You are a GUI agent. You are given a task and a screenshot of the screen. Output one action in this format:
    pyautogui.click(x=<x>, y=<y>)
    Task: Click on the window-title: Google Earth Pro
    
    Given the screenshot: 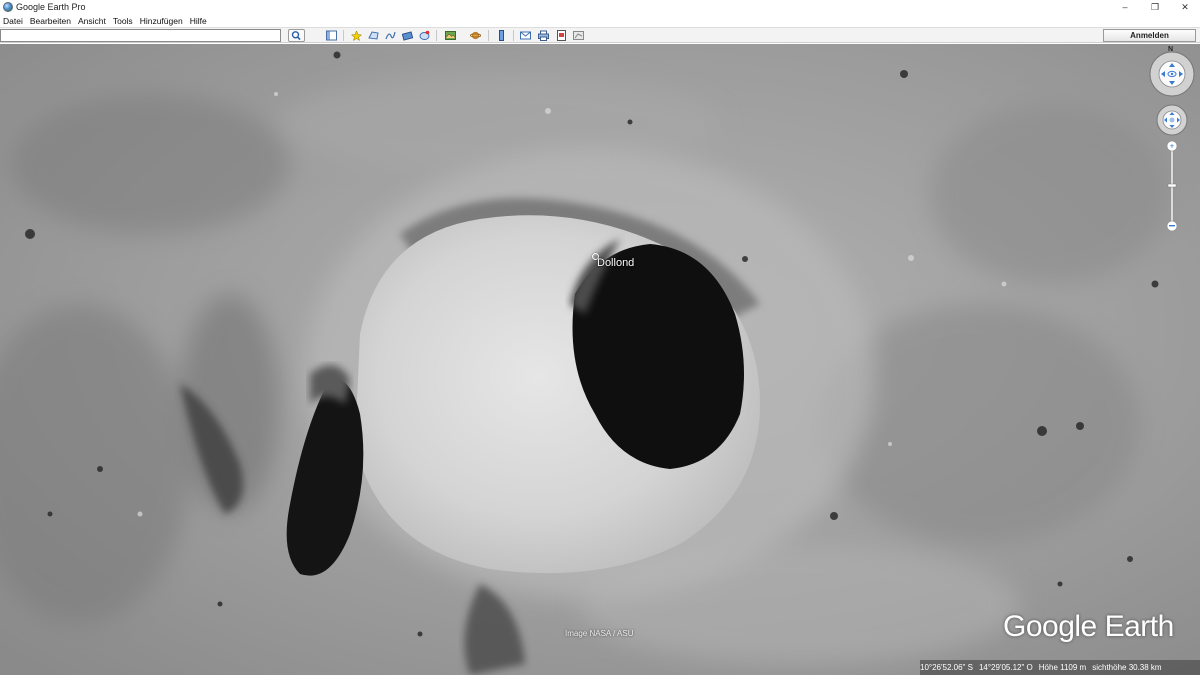 What is the action you would take?
    pyautogui.click(x=51, y=7)
    